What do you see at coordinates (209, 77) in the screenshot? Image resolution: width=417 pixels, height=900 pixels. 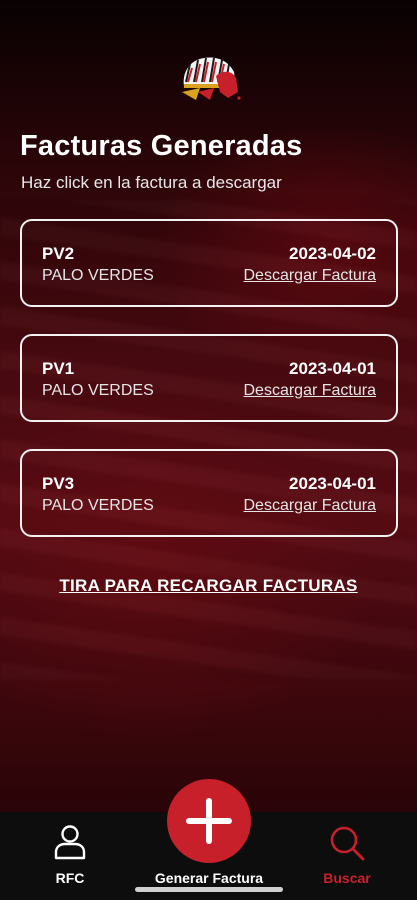 I see `brand-logo` at bounding box center [209, 77].